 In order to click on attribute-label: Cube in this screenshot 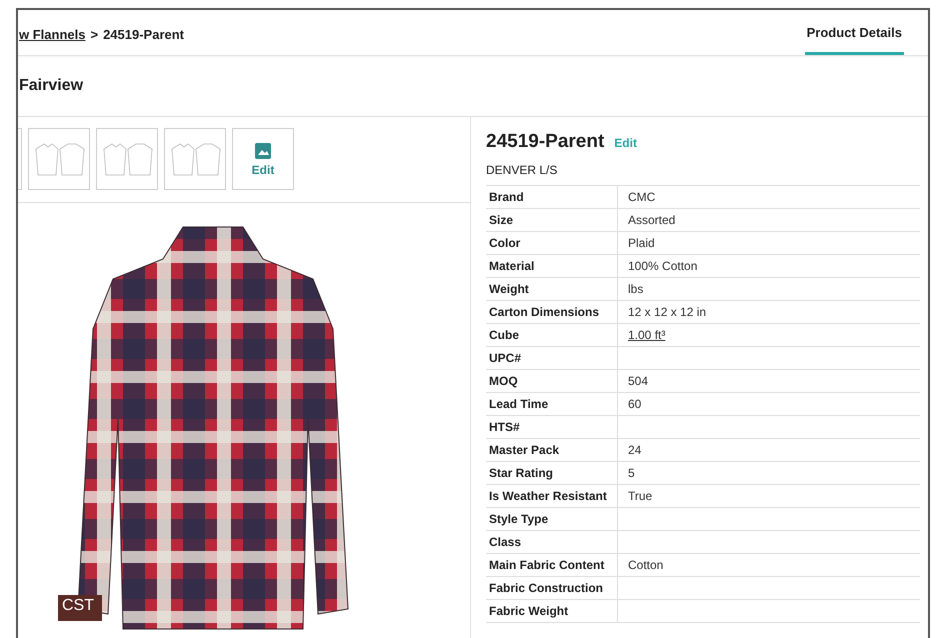, I will do `click(552, 335)`.